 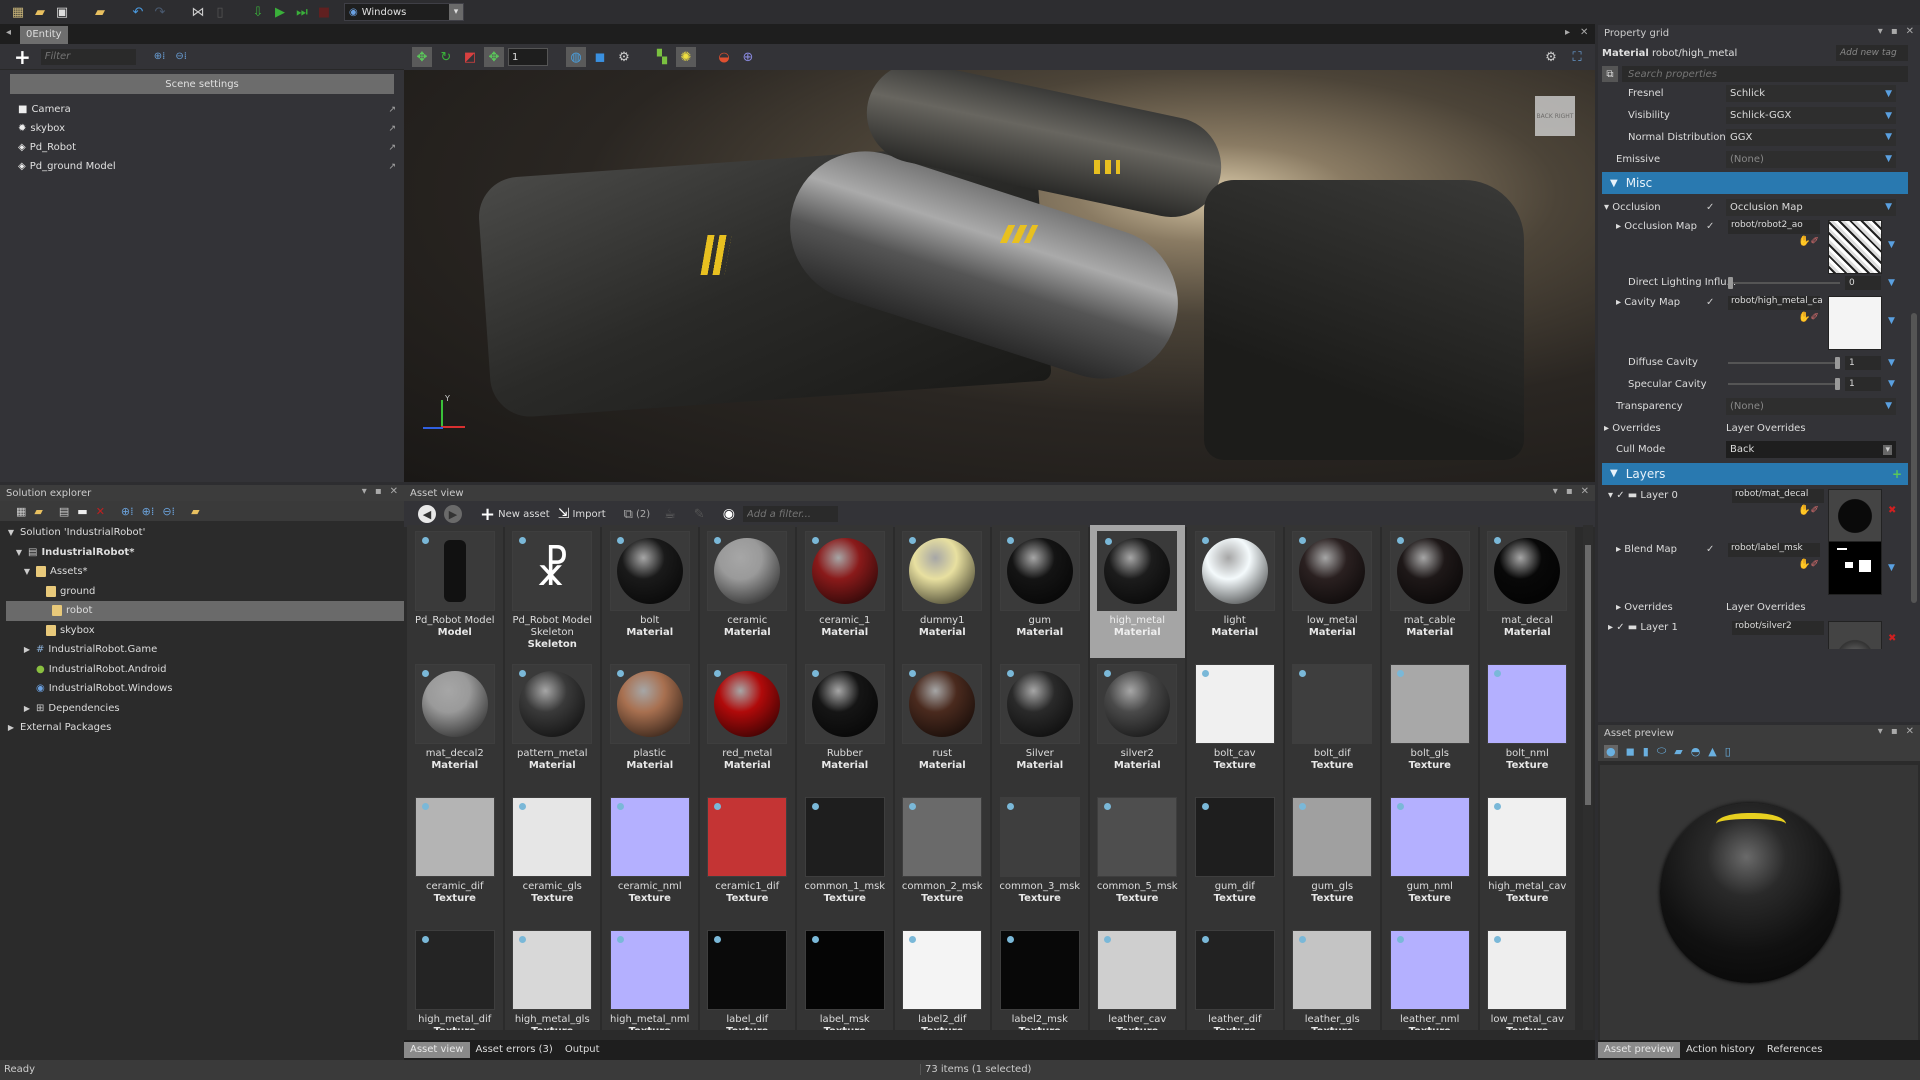 I want to click on local-space-icon: ◼, so click(x=600, y=57).